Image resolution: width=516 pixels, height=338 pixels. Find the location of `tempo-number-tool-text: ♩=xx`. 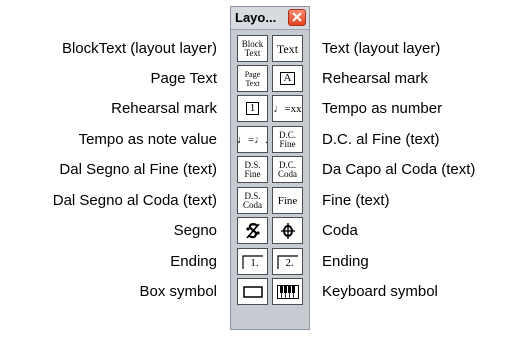

tempo-number-tool-text: ♩=xx is located at coordinates (287, 108).